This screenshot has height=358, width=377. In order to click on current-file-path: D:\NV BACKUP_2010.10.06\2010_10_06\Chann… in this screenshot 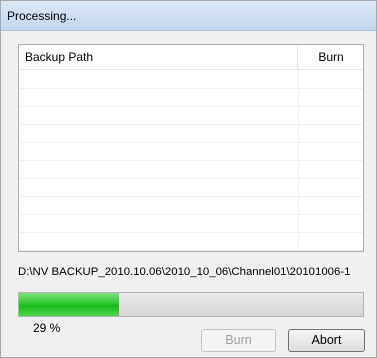, I will do `click(184, 272)`.